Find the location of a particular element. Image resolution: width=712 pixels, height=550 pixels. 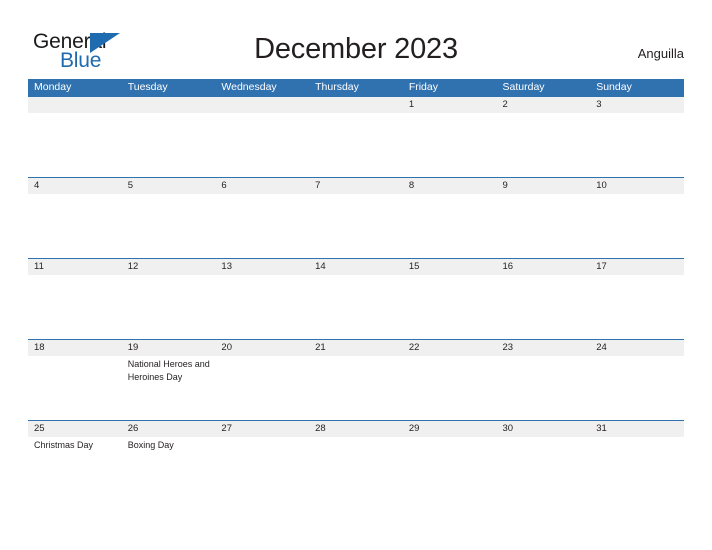

date-number: 7 is located at coordinates (356, 186).